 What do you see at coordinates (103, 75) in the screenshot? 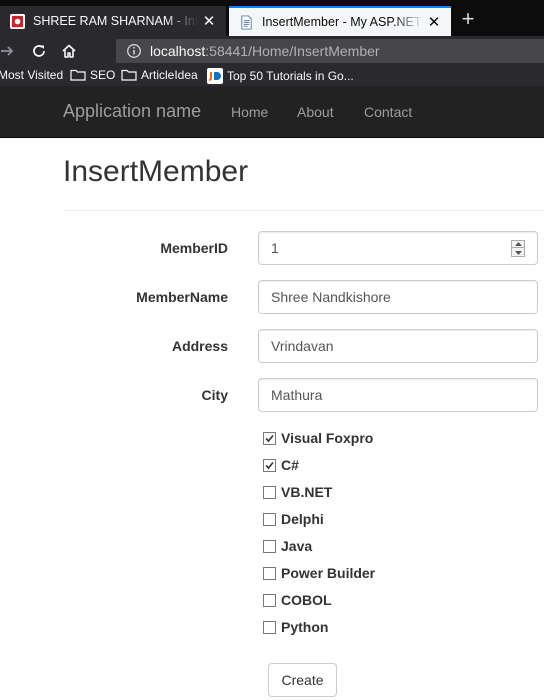
I see `bookmark-label: SEO` at bounding box center [103, 75].